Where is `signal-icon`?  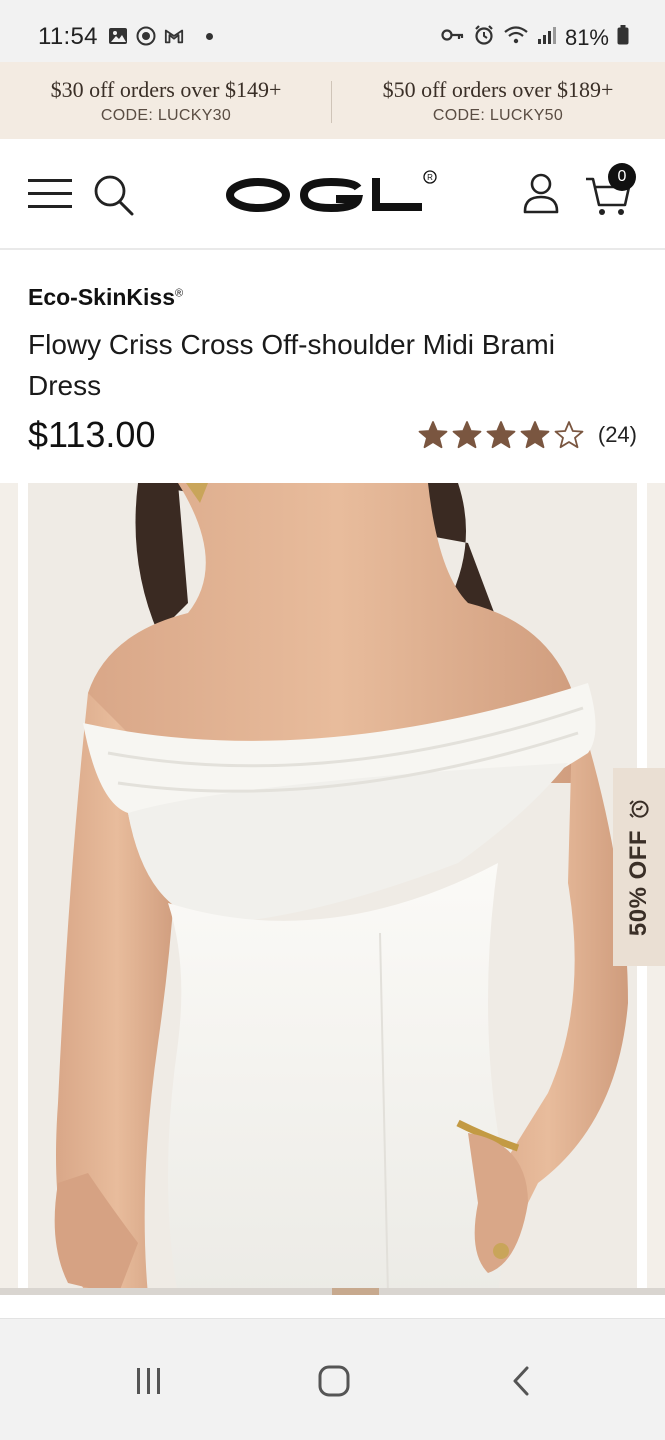 signal-icon is located at coordinates (547, 37).